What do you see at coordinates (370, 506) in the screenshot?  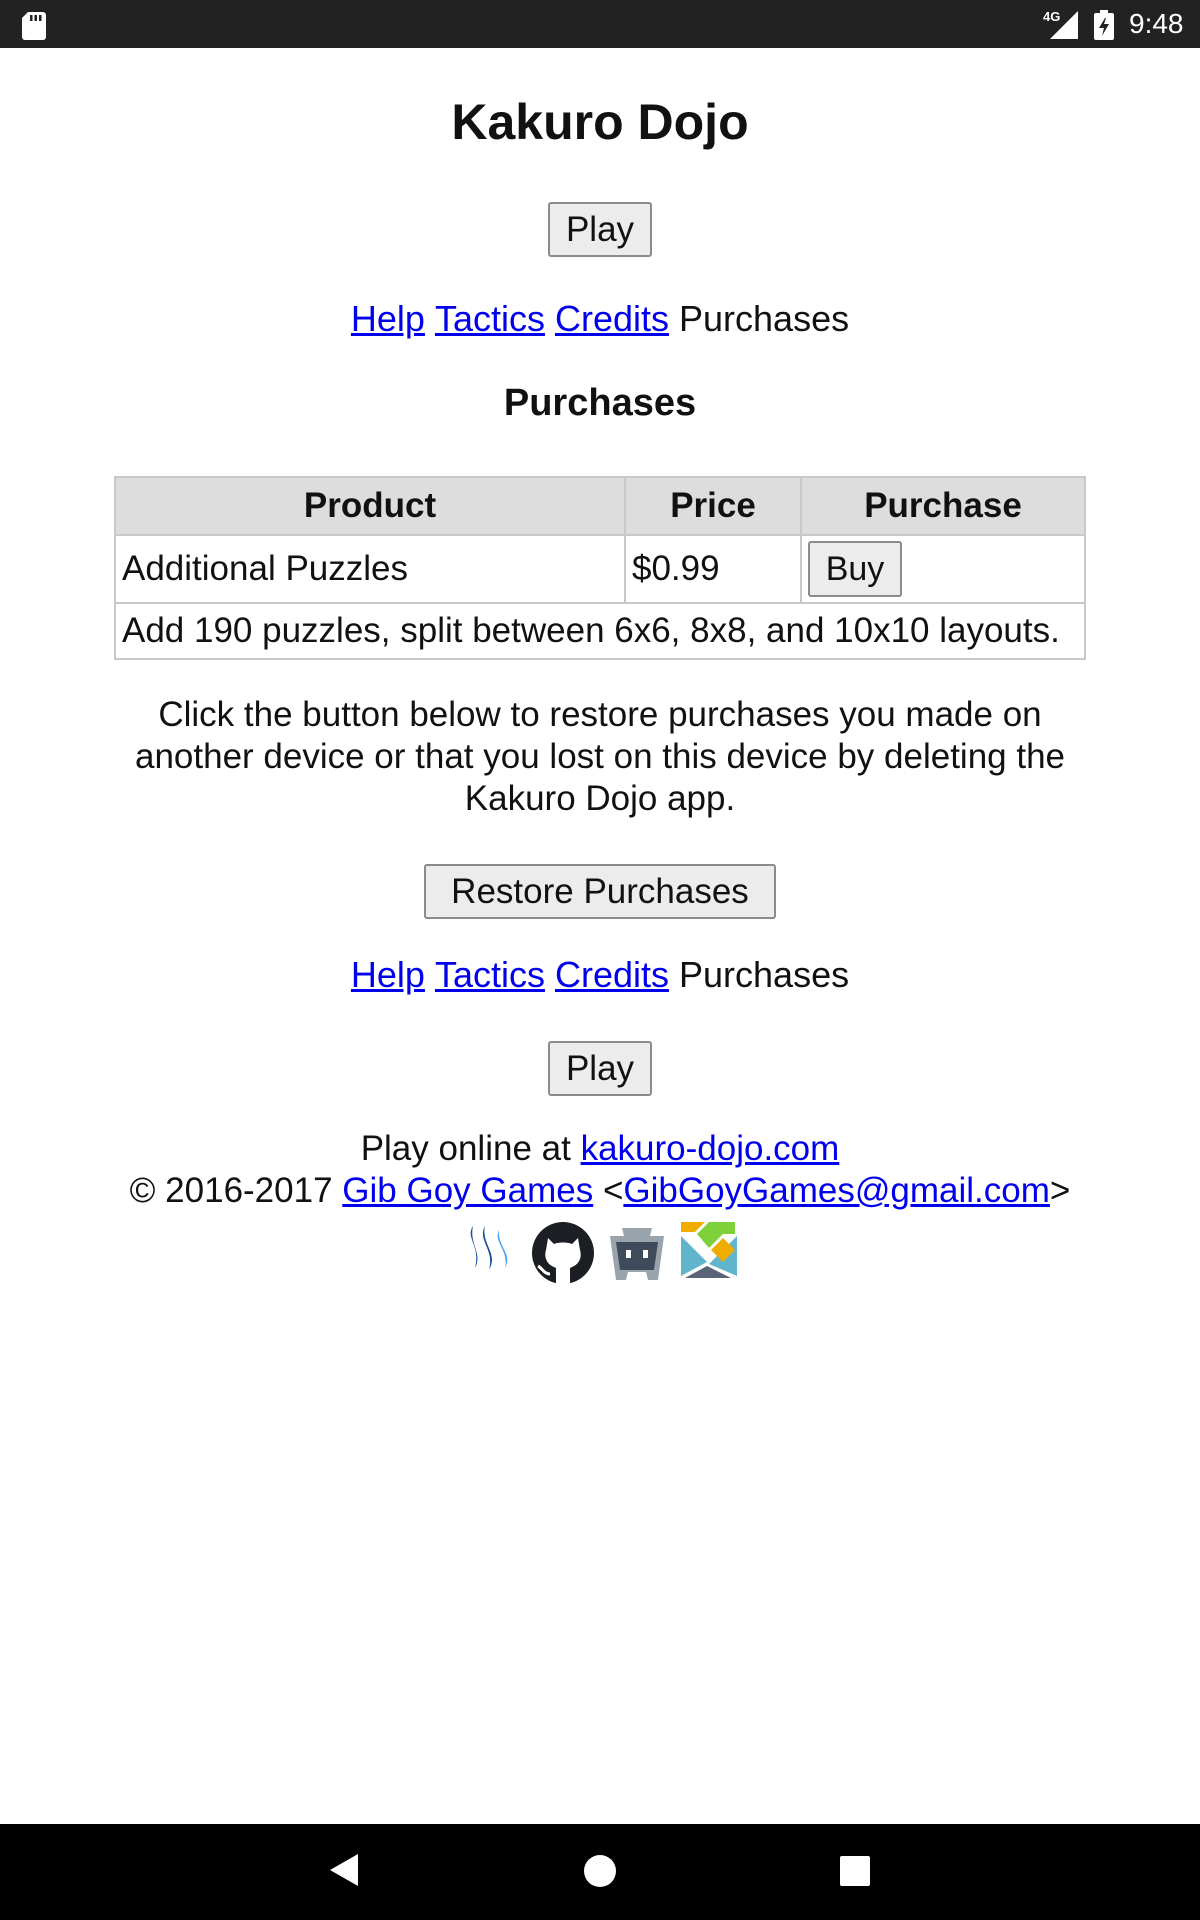 I see `table-header-product: Product` at bounding box center [370, 506].